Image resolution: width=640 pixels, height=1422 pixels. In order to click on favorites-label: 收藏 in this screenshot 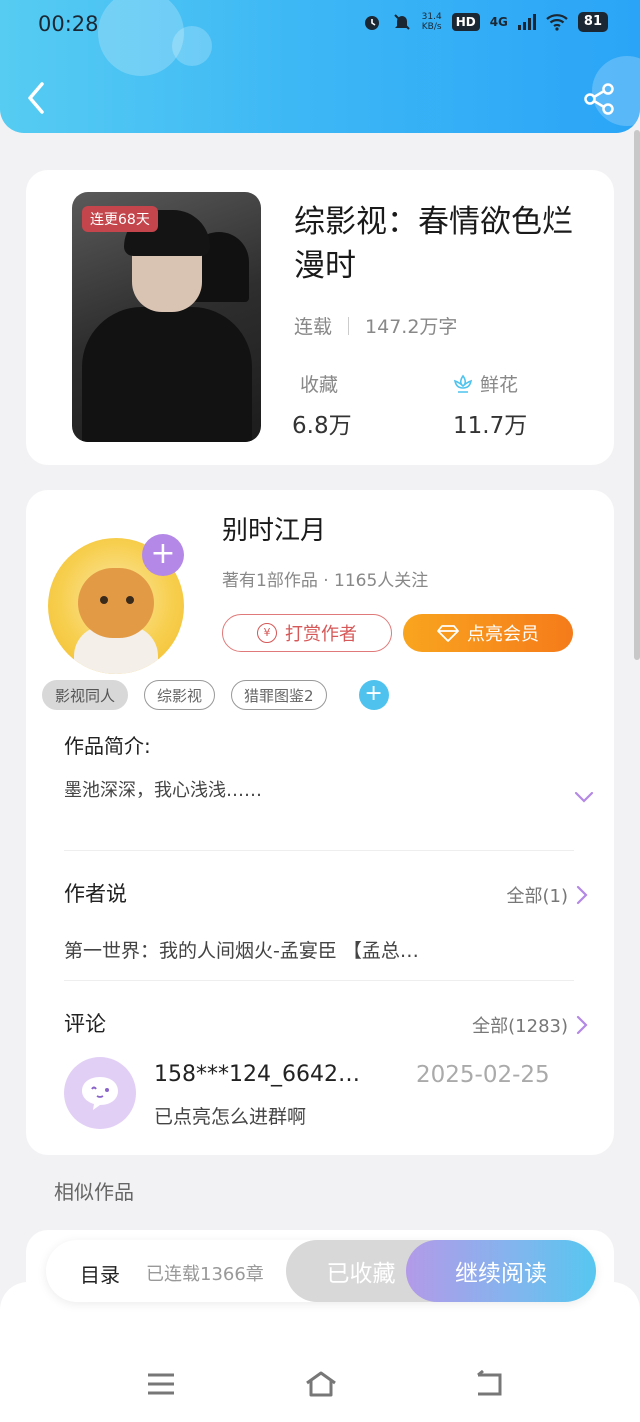, I will do `click(319, 385)`.